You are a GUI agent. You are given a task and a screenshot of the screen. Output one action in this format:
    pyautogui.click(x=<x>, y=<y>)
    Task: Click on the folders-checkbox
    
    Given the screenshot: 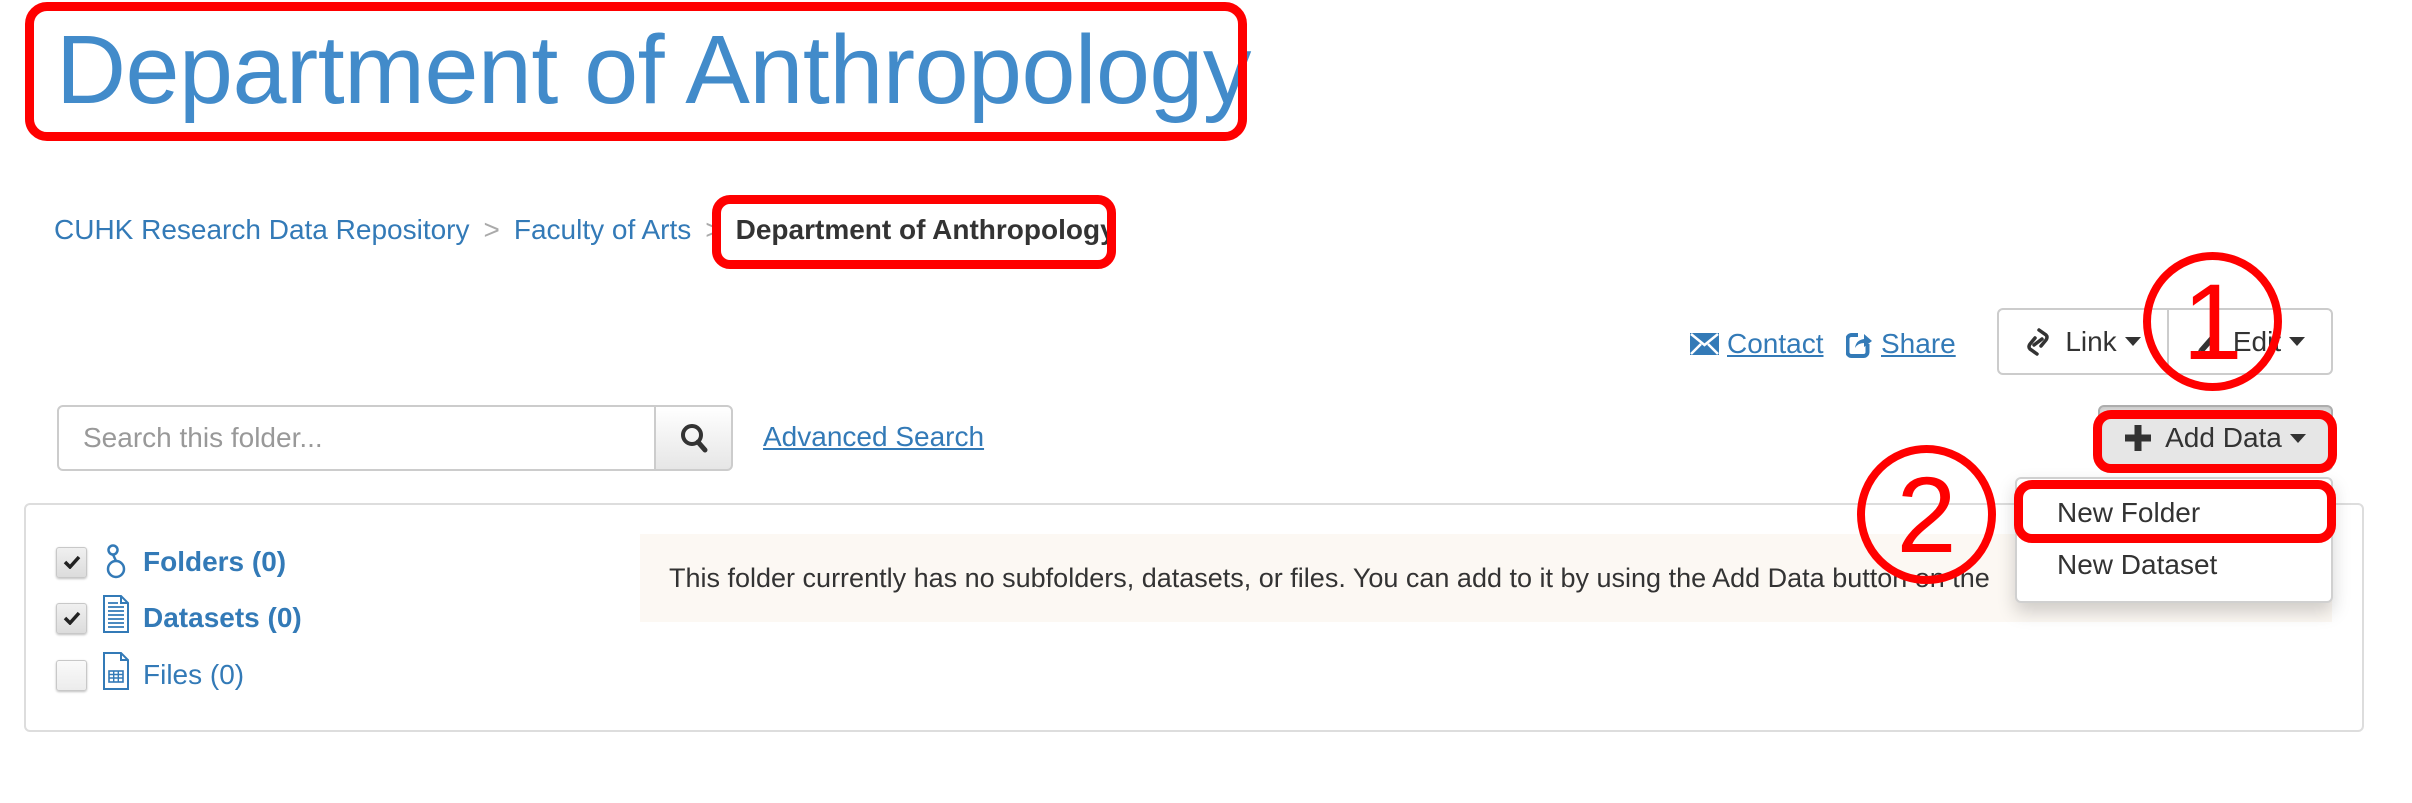 What is the action you would take?
    pyautogui.click(x=71, y=562)
    